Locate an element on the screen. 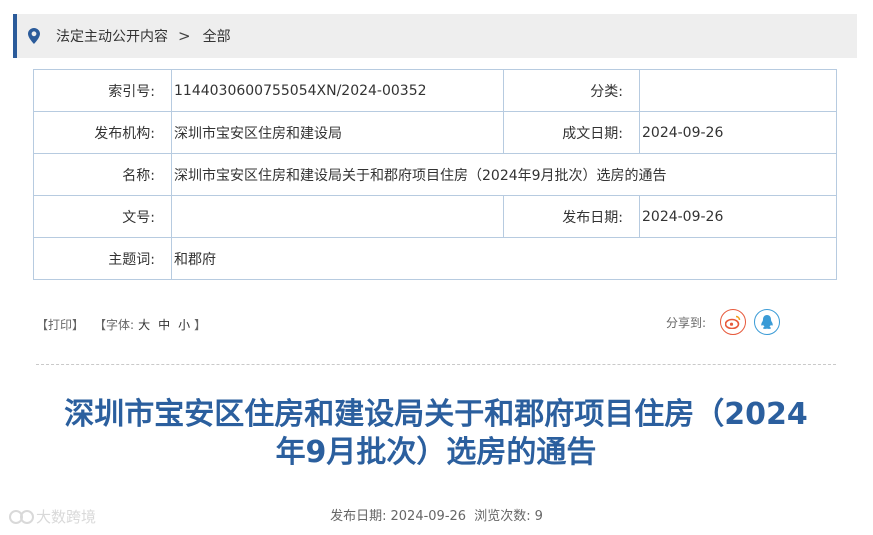 Image resolution: width=873 pixels, height=535 pixels. weibo-icon is located at coordinates (733, 322).